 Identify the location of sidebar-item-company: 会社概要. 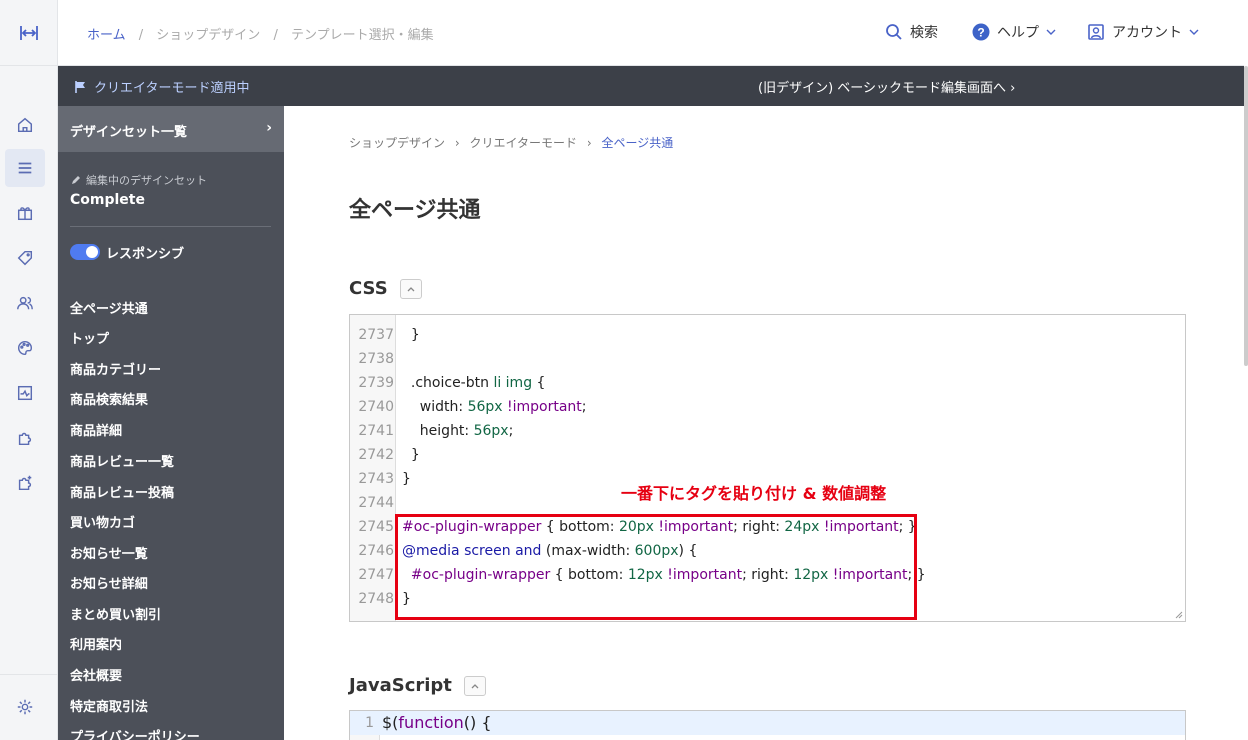
(96, 674).